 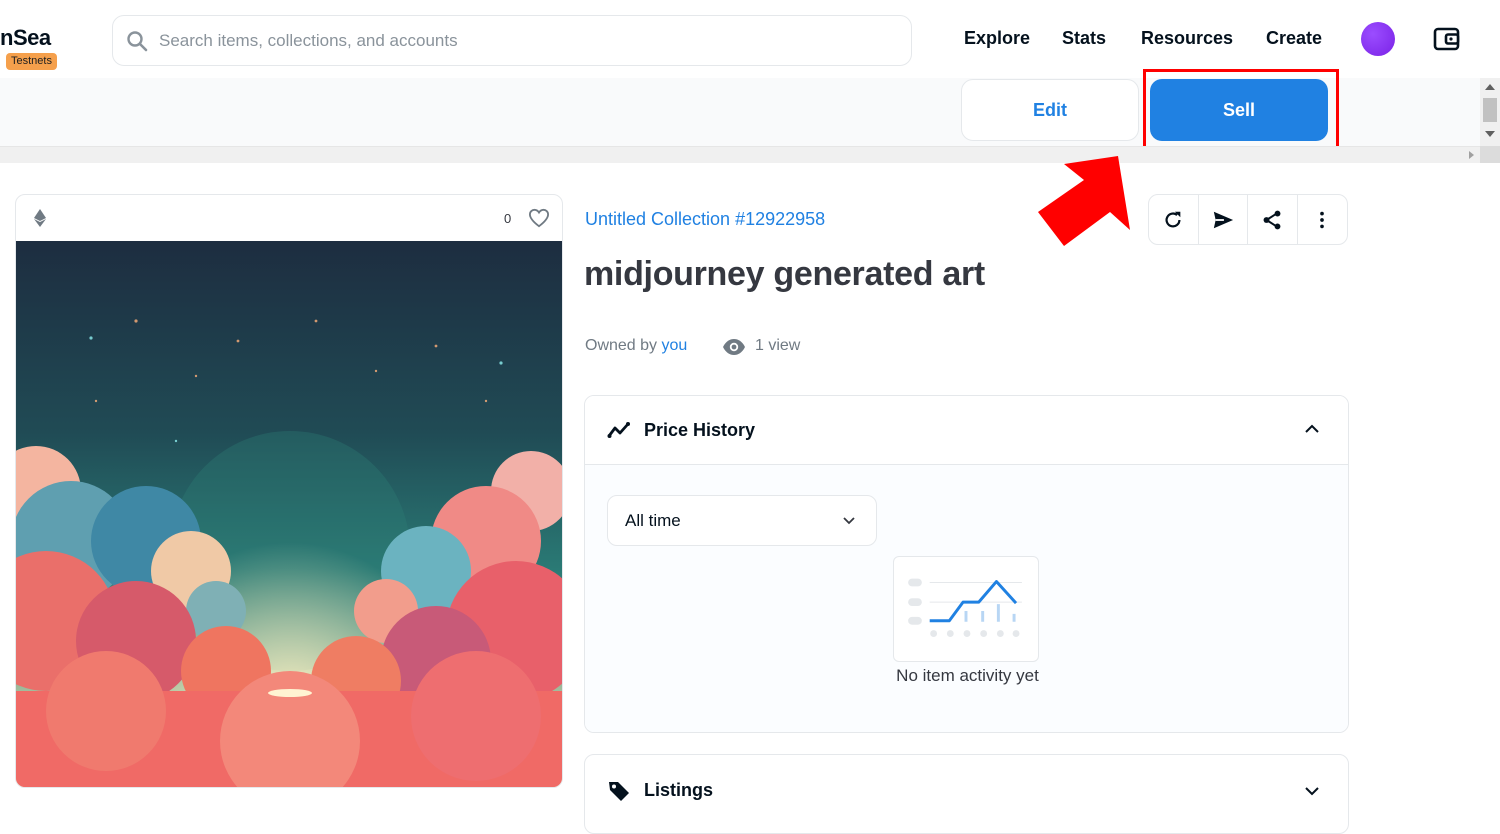 I want to click on time-range-select: All time, so click(x=742, y=520).